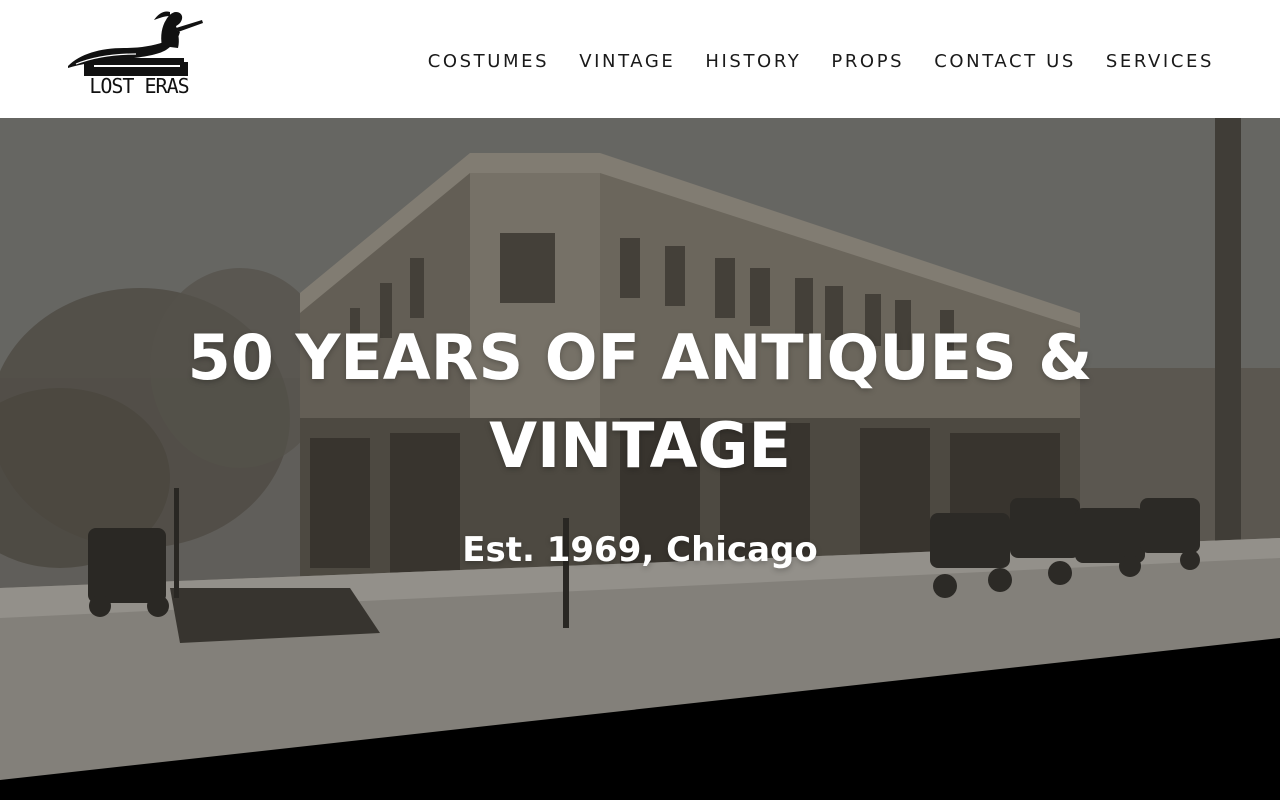 This screenshot has height=800, width=1280. I want to click on nav-costumes: COSTUMES, so click(488, 61).